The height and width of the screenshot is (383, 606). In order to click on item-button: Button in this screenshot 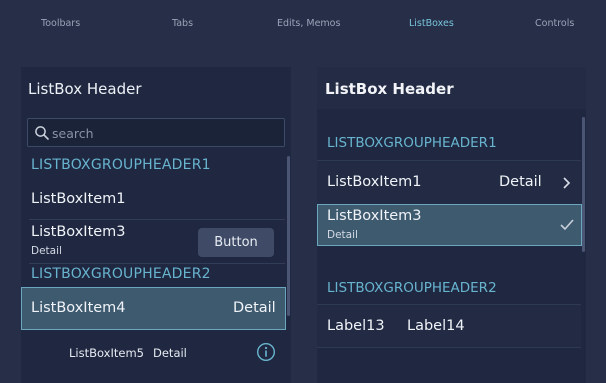, I will do `click(236, 242)`.